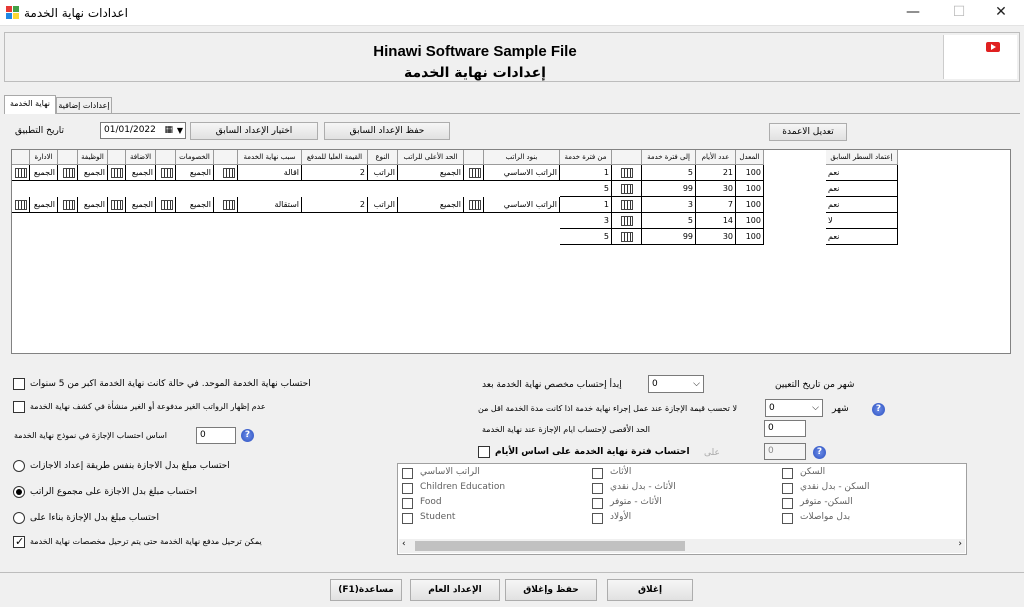 This screenshot has height=607, width=1024. I want to click on tab-additional-settings: إعدادات إضافية, so click(84, 105).